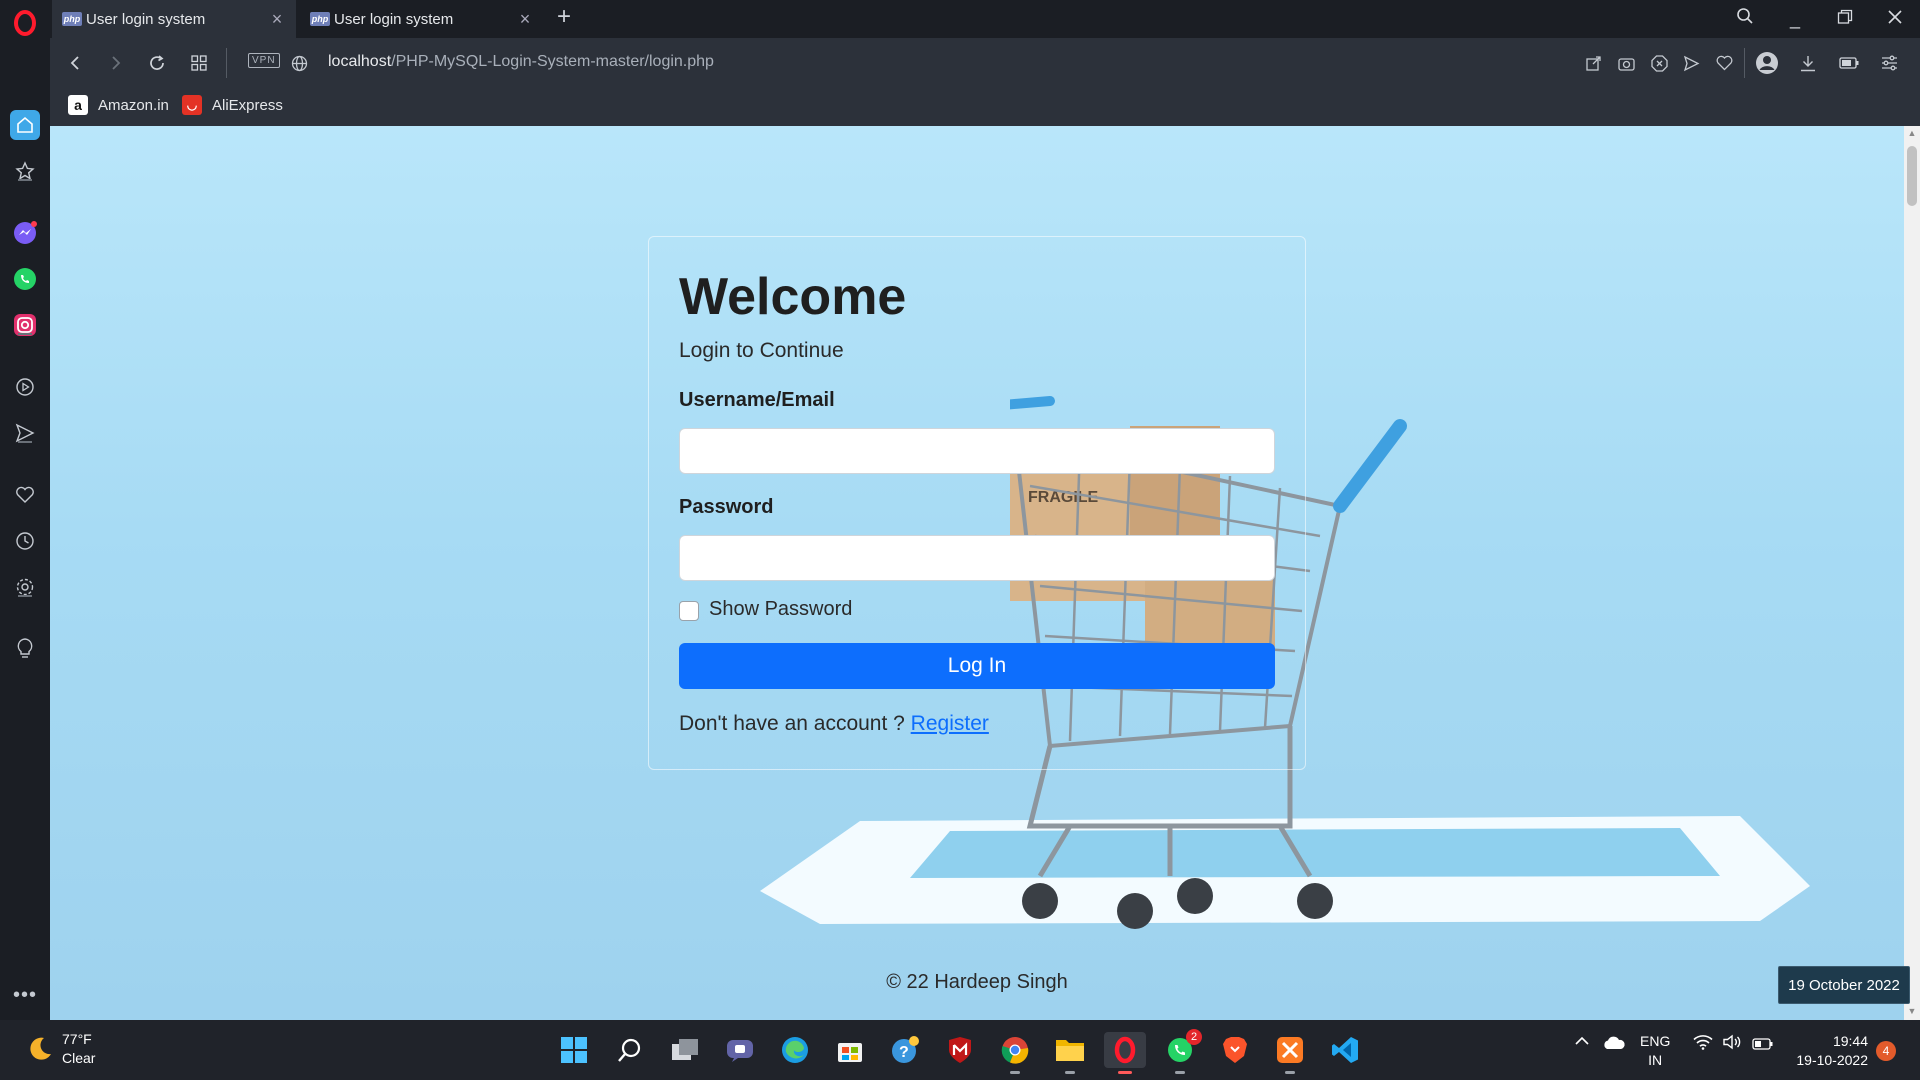  Describe the element at coordinates (1829, 1051) in the screenshot. I see `system-clock: 19:44 19-10-2022` at that location.